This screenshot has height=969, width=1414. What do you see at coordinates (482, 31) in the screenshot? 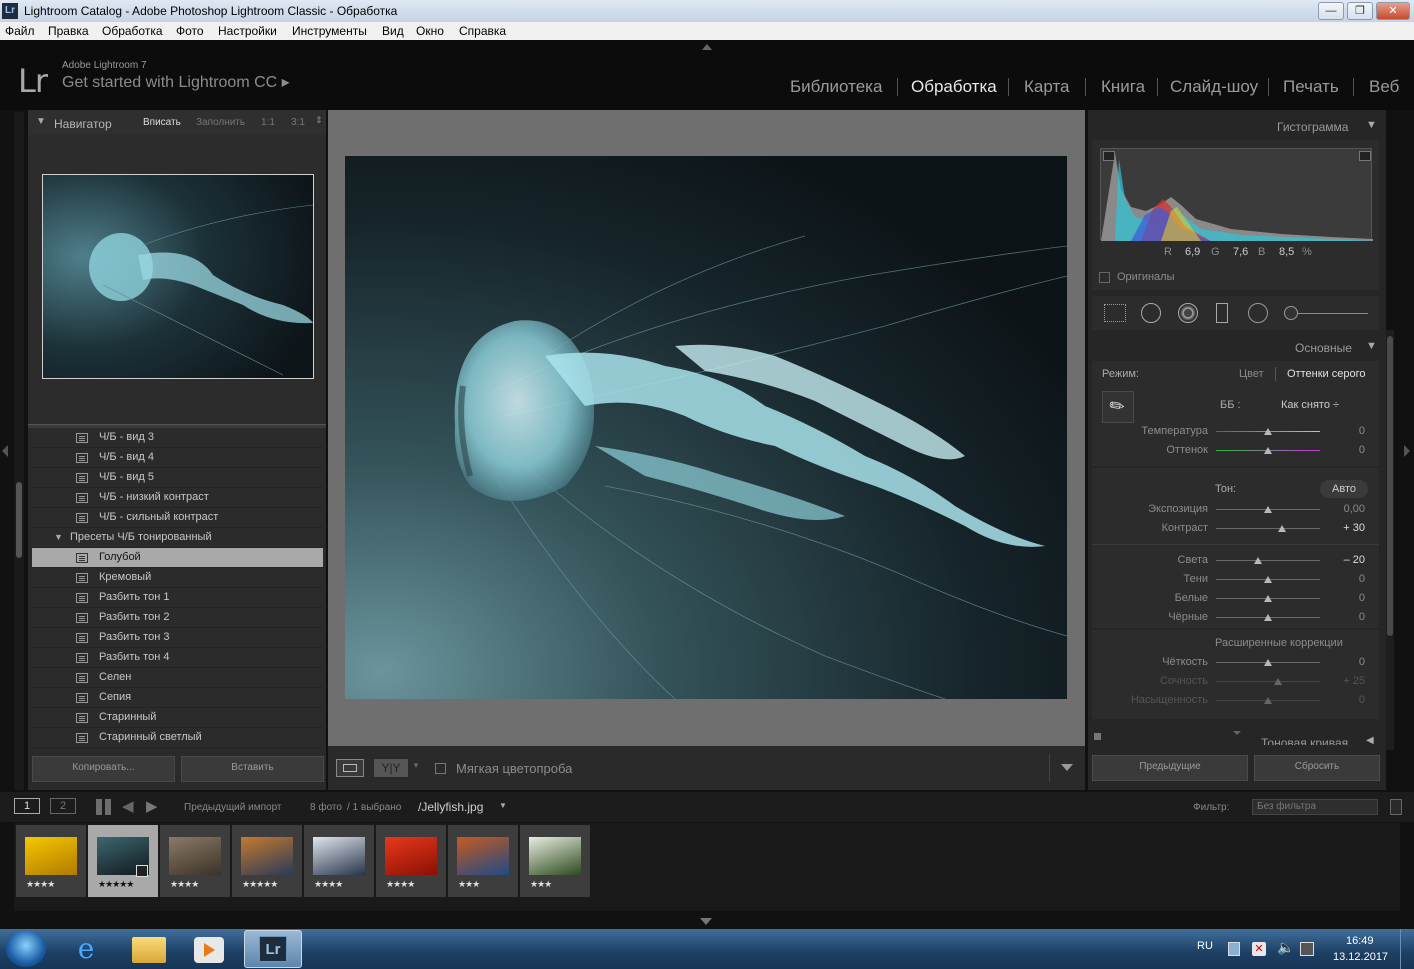
I see `menu-help: Справка` at bounding box center [482, 31].